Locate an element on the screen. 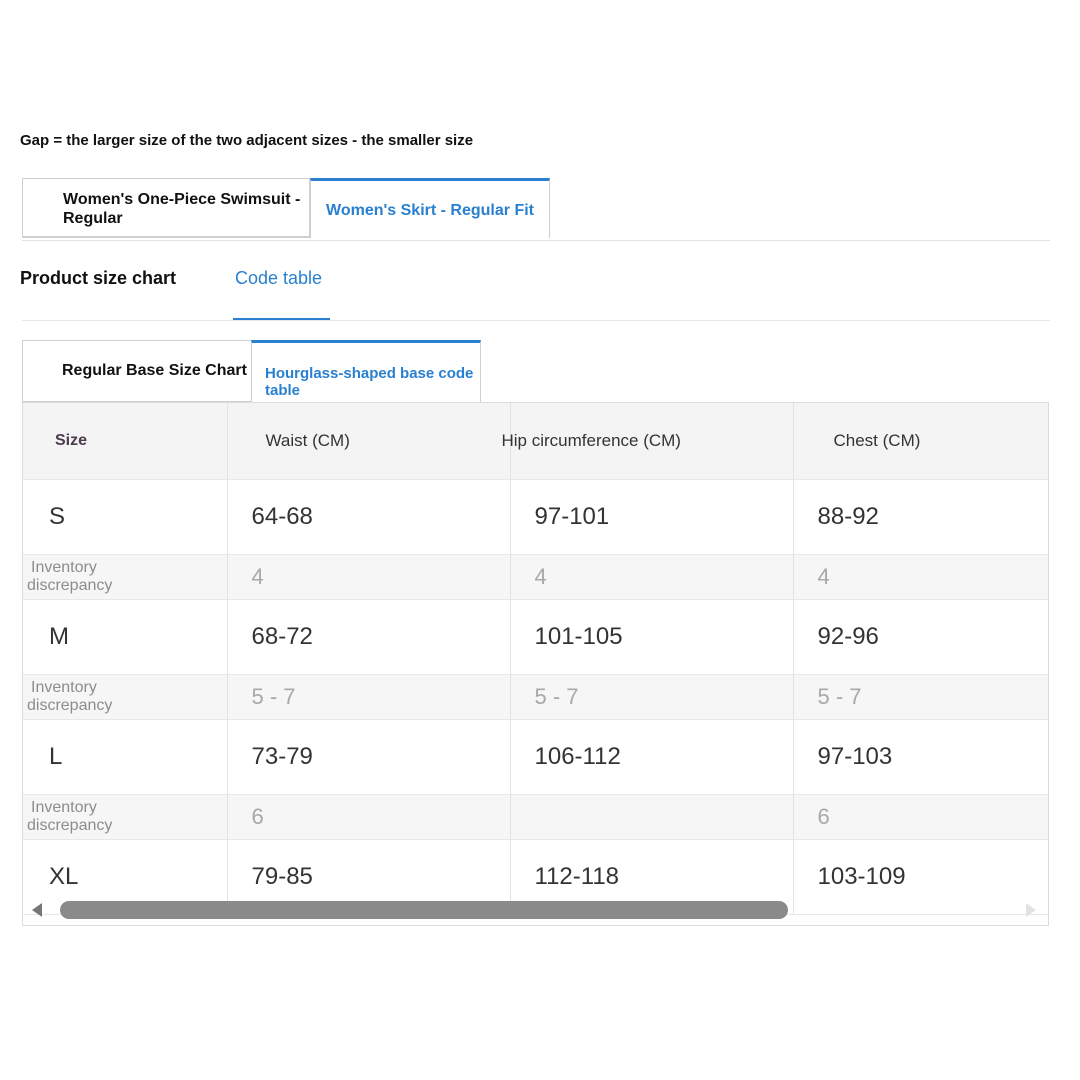  table-row: M 68-72 101-105 92-96 is located at coordinates (535, 637).